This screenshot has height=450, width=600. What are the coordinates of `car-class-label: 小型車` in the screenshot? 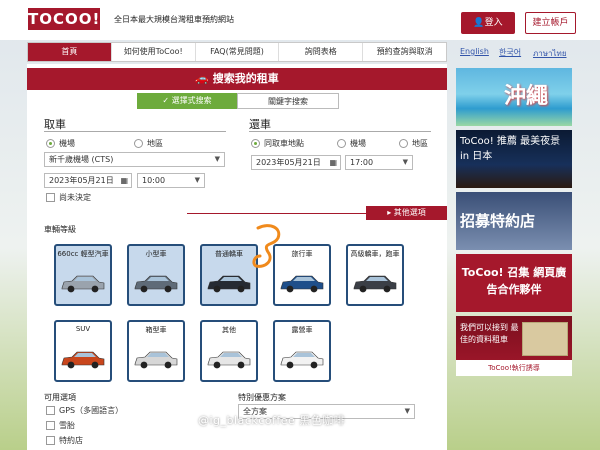 It's located at (156, 254).